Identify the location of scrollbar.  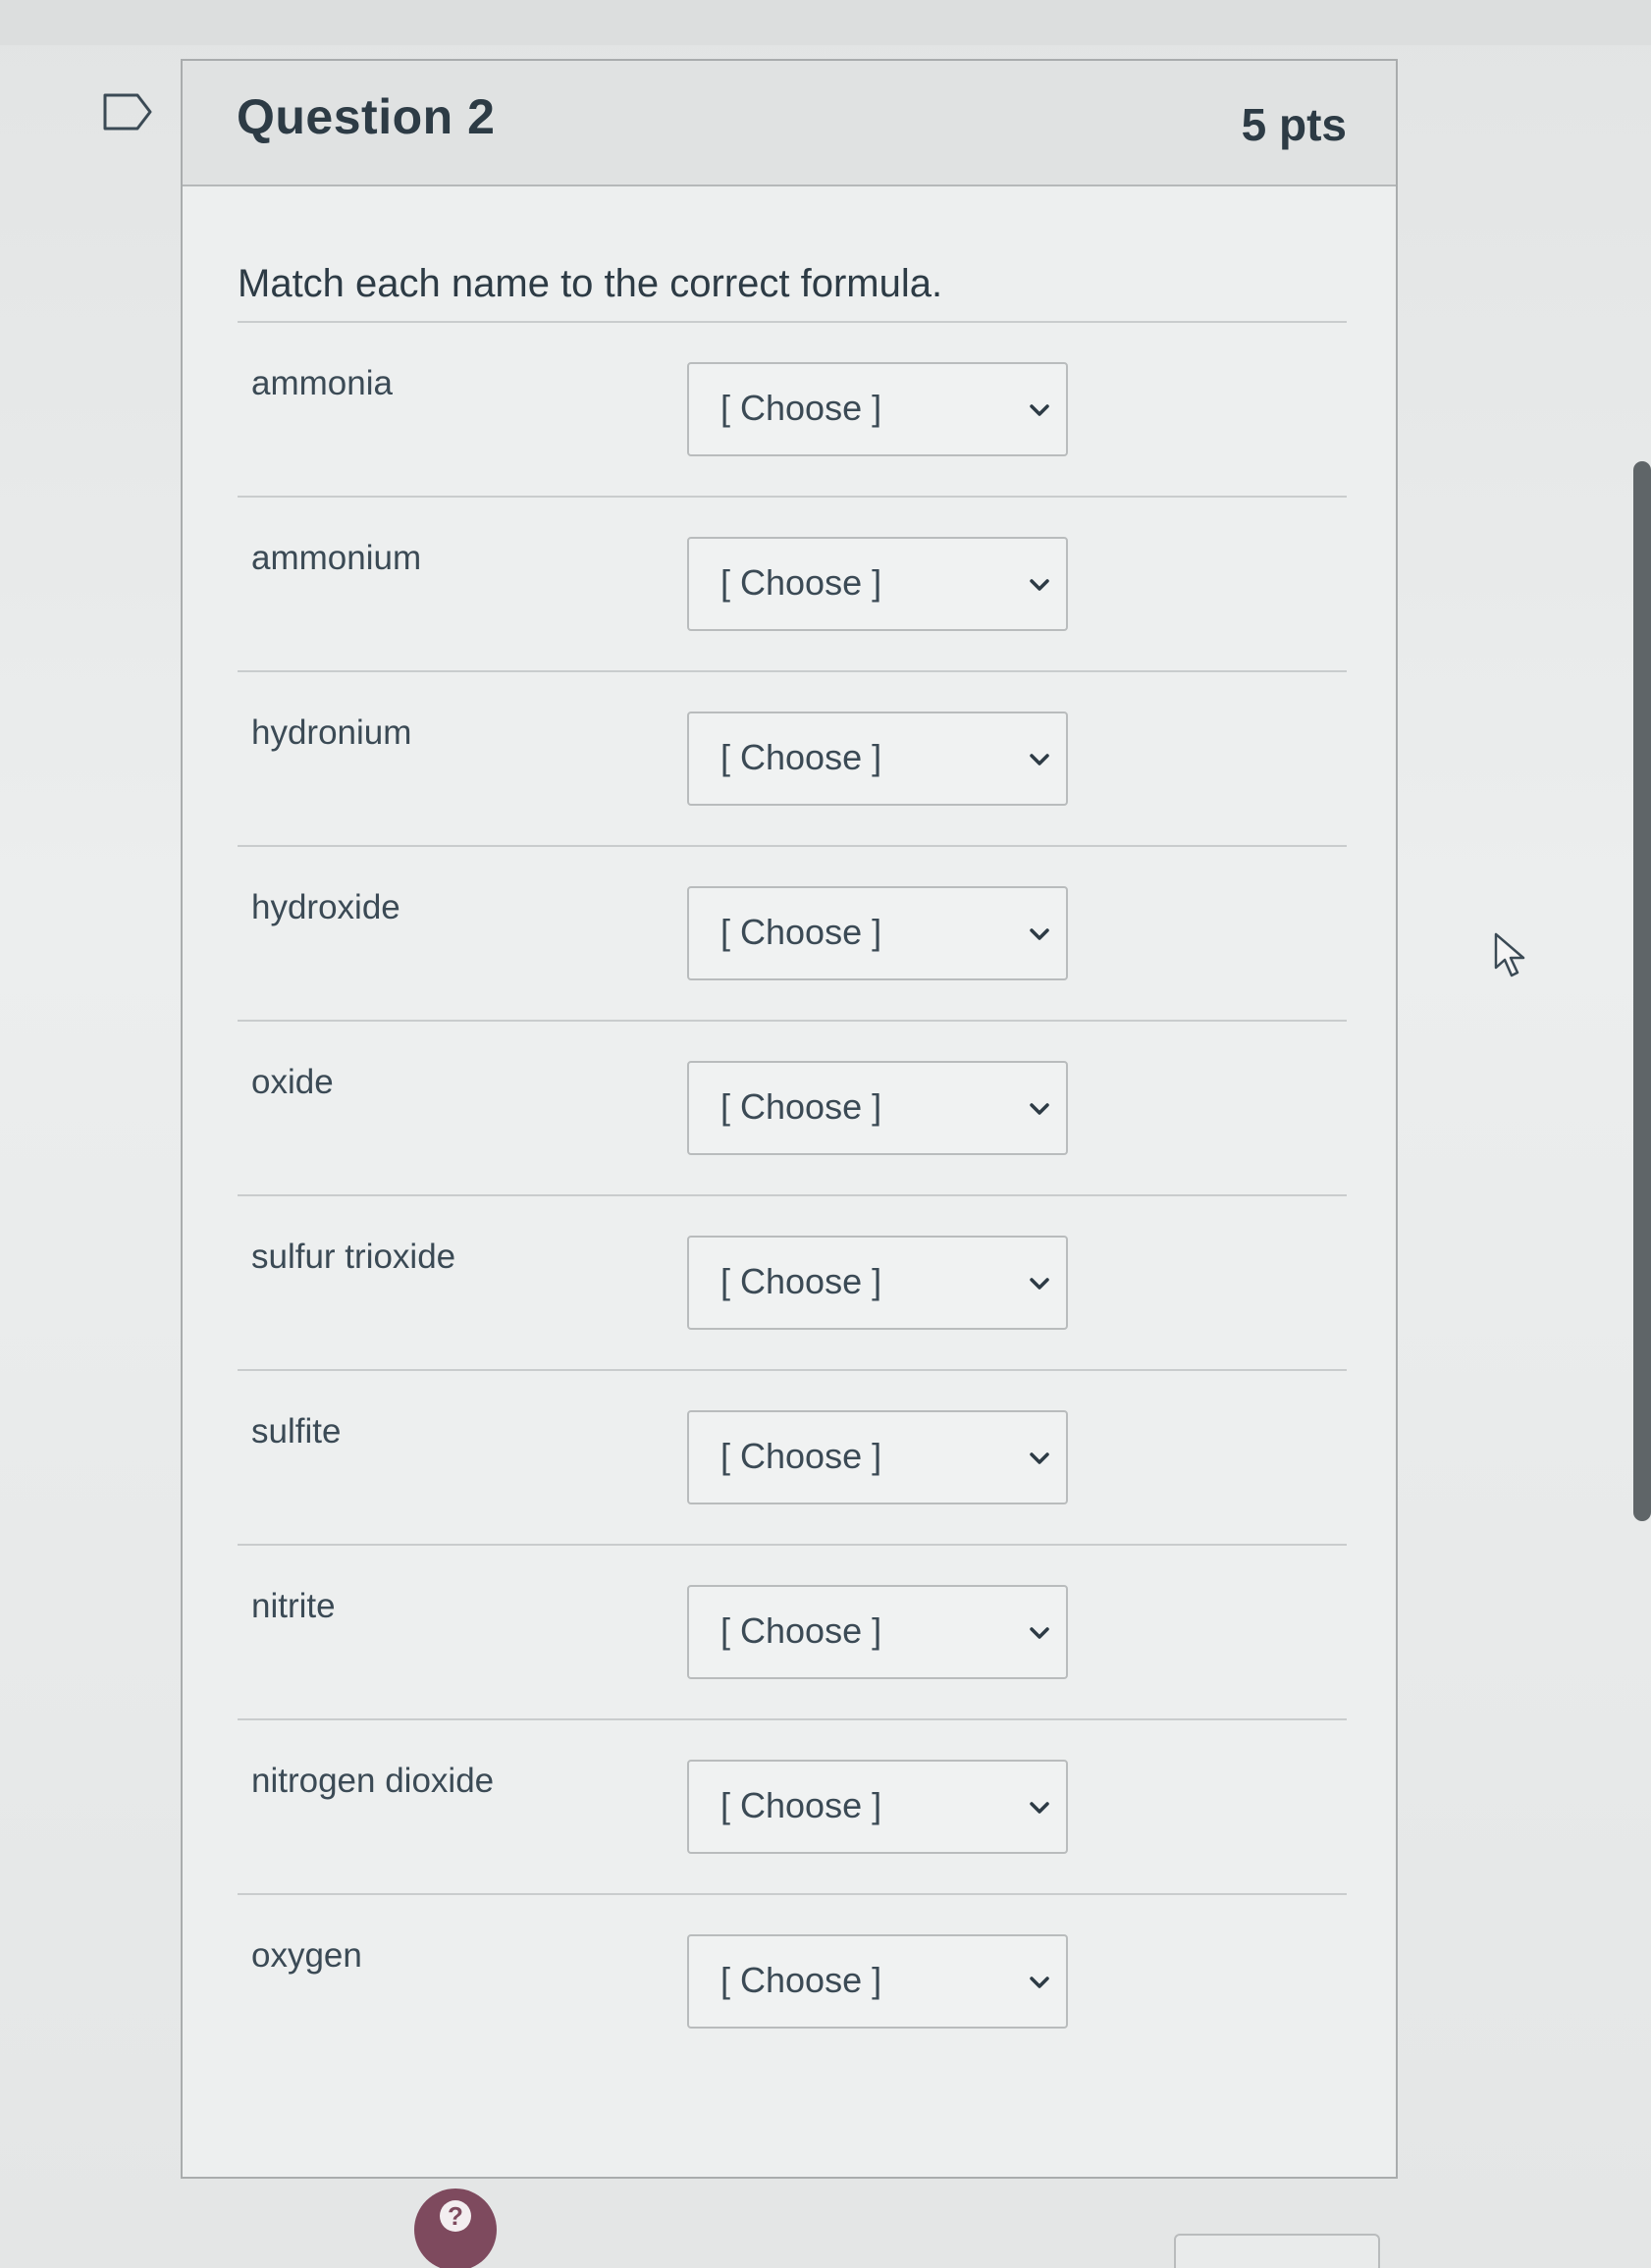
(1642, 991).